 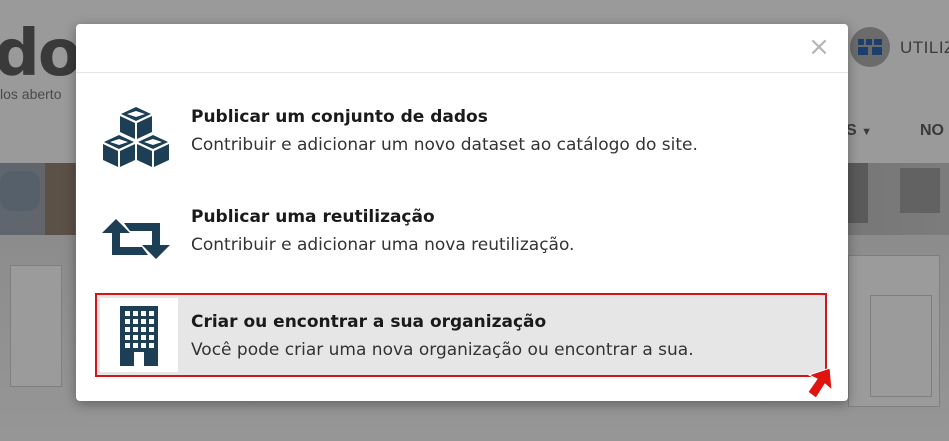 I want to click on nav-item-news: NO, so click(x=932, y=130).